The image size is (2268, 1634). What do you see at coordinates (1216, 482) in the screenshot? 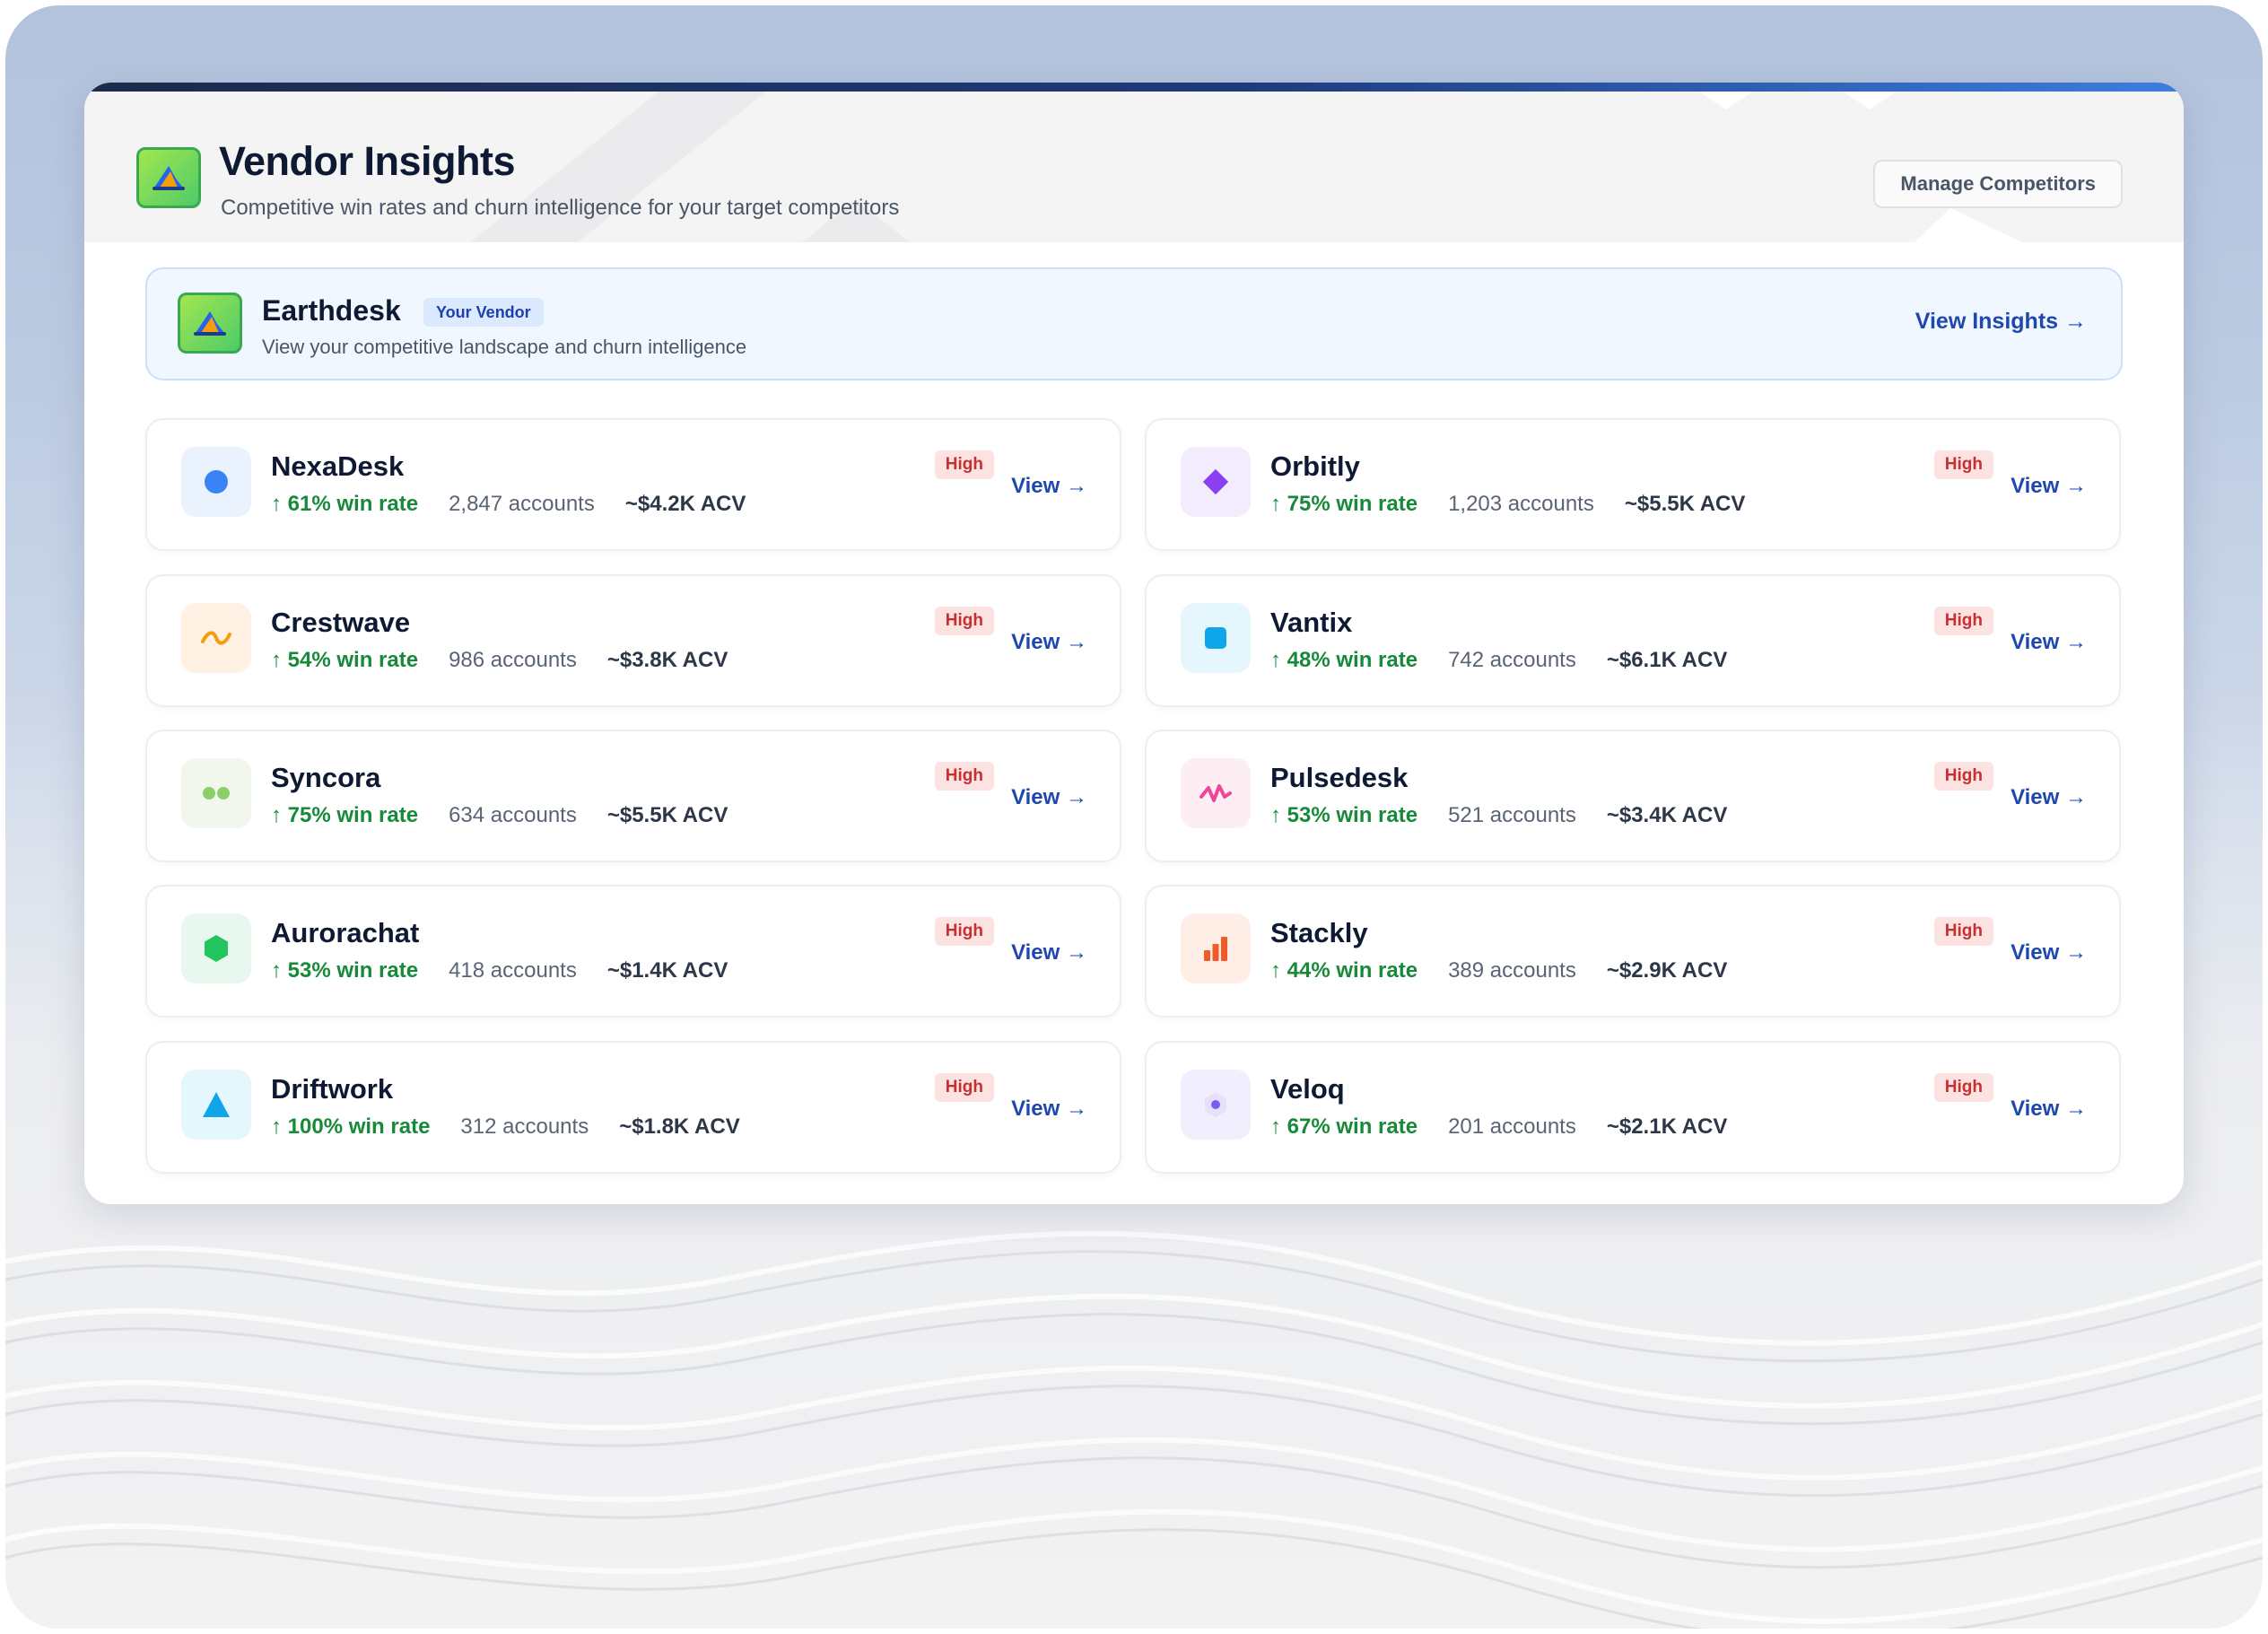
I see `diamond-icon` at bounding box center [1216, 482].